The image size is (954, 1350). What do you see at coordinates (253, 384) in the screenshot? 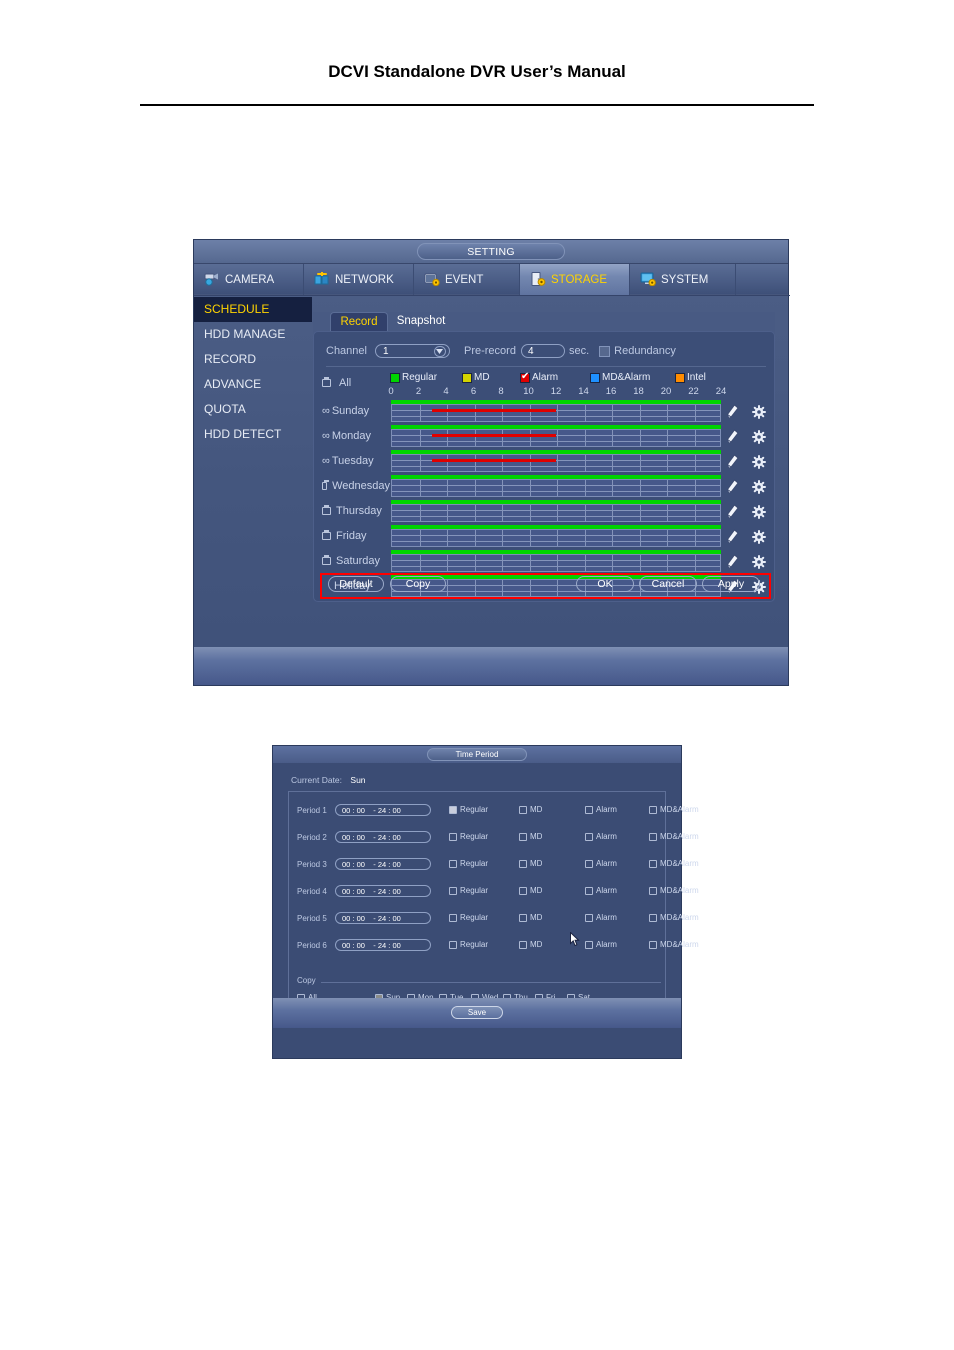
I see `sidebar-item-advance: ADVANCE` at bounding box center [253, 384].